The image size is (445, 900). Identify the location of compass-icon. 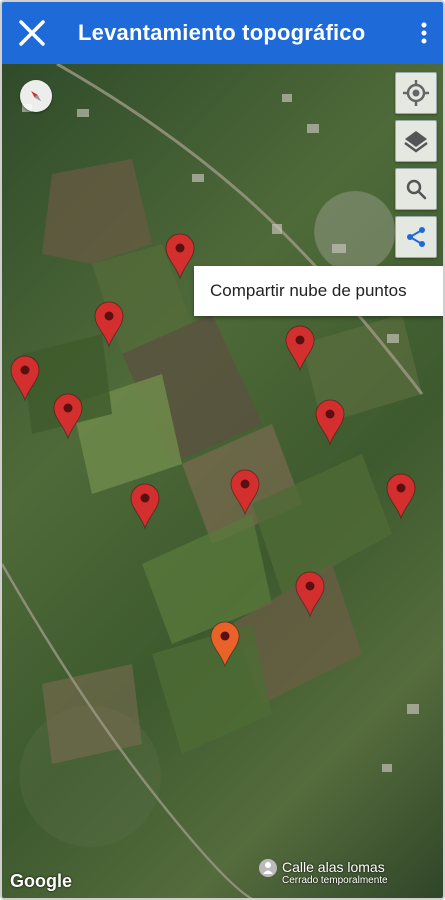
(36, 96).